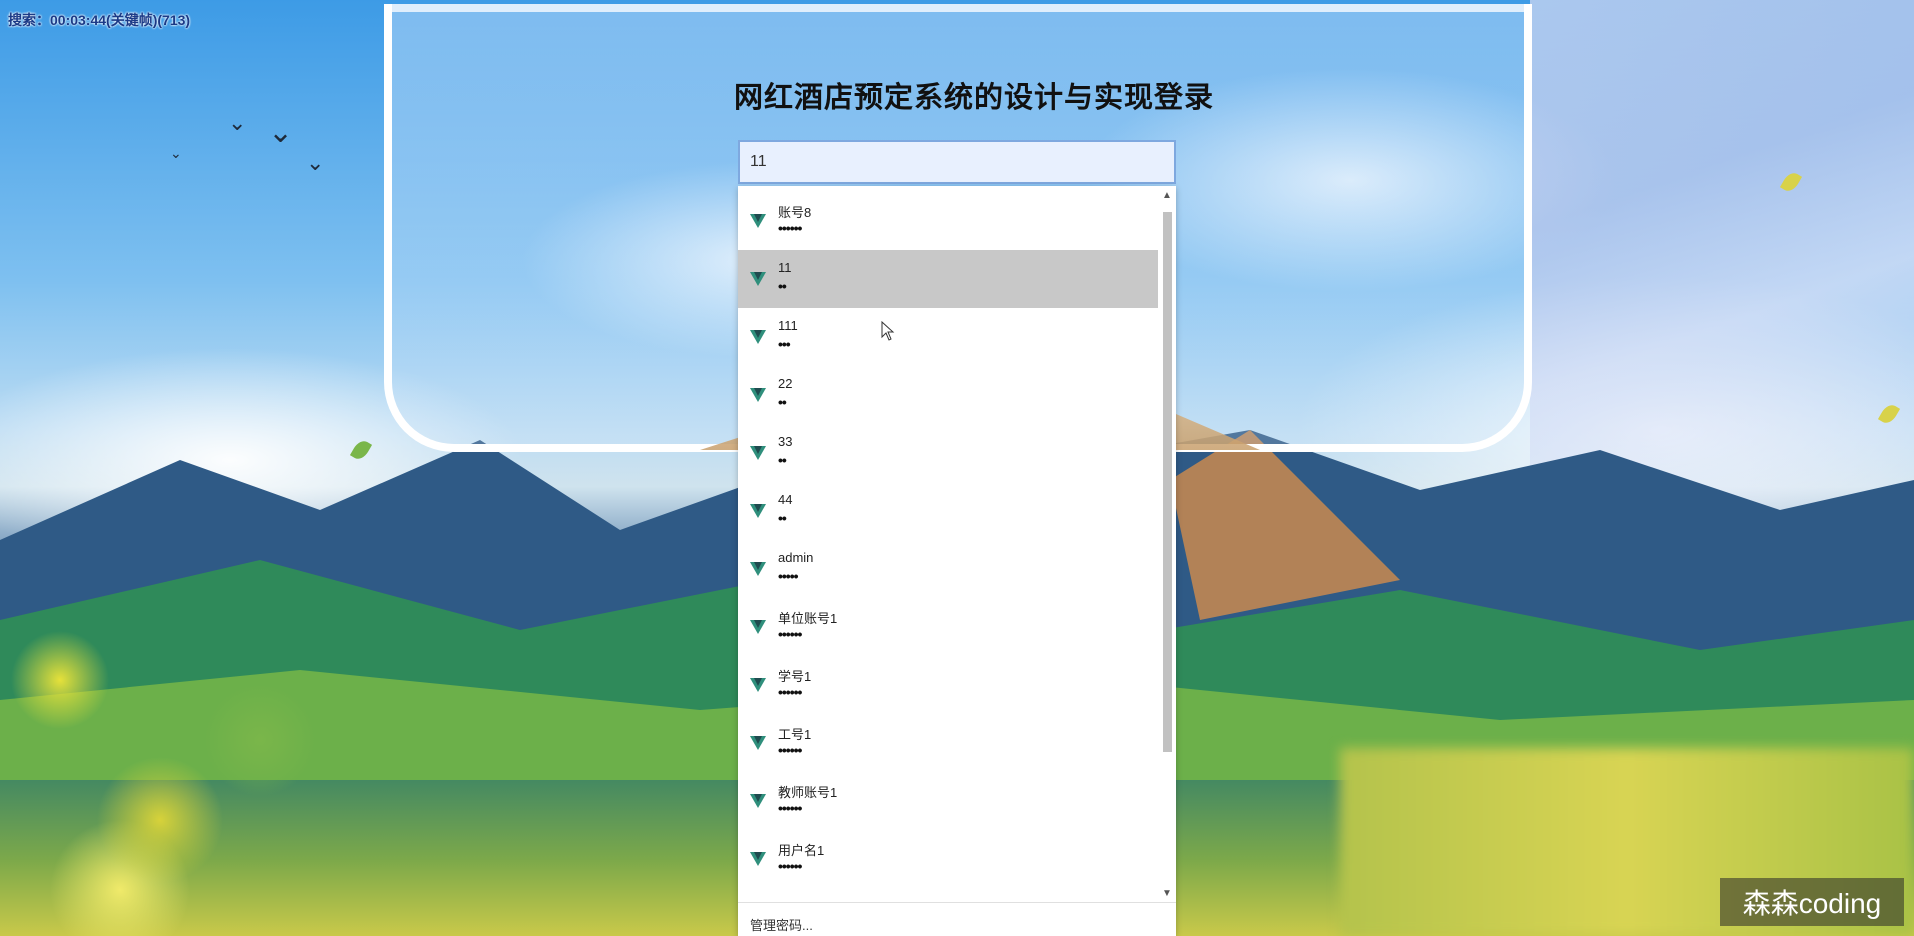 The height and width of the screenshot is (936, 1914). What do you see at coordinates (1812, 902) in the screenshot?
I see `channel-watermark: 森森coding` at bounding box center [1812, 902].